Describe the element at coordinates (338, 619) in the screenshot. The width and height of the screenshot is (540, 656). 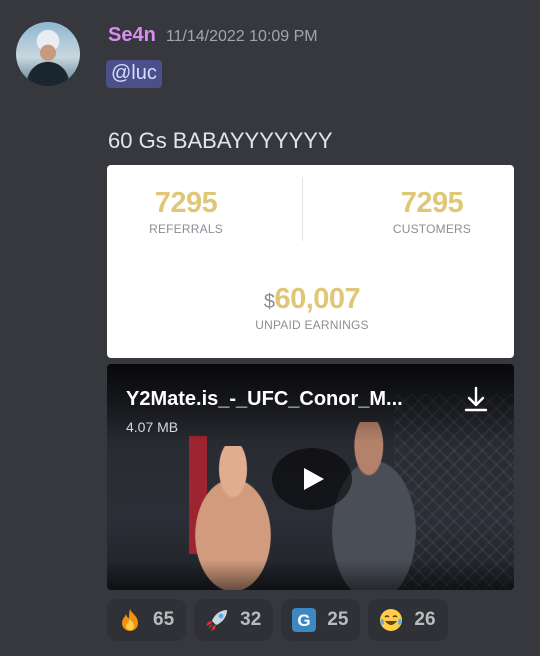
I see `reaction-count: 25` at that location.